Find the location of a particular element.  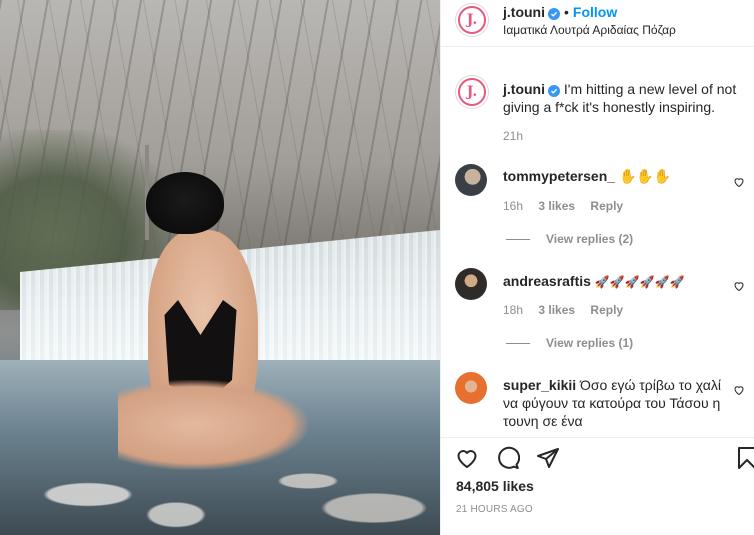

comment-item: andreasraftis 🚀🚀🚀🚀🚀🚀 is located at coordinates (618, 281).